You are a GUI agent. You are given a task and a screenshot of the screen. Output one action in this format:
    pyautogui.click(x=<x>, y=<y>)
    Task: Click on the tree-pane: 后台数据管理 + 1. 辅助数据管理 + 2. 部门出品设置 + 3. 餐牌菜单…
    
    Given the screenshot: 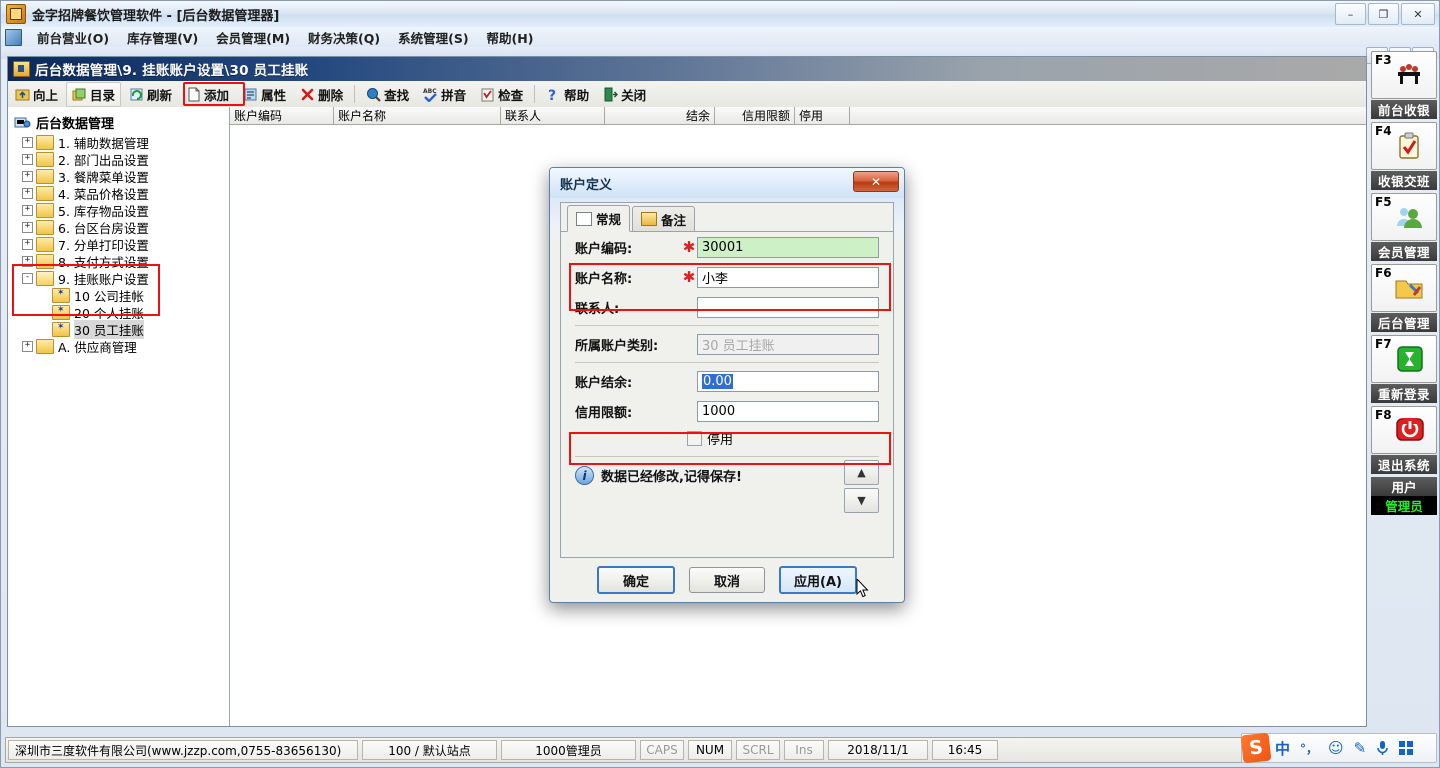 What is the action you would take?
    pyautogui.click(x=119, y=416)
    